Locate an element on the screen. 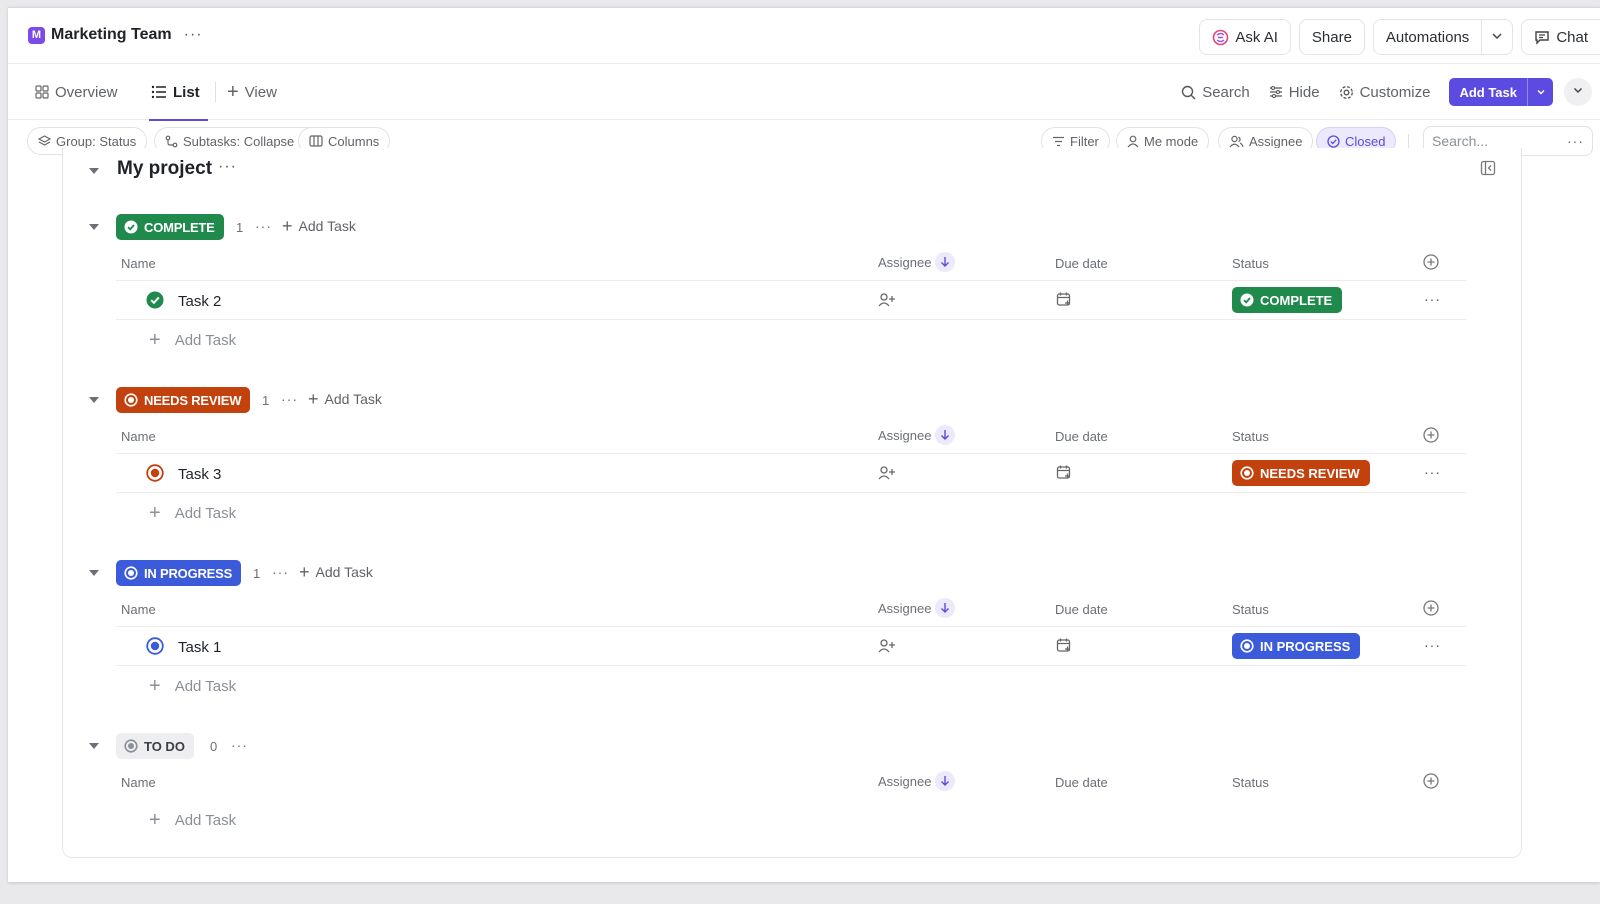 The width and height of the screenshot is (1600, 904). tab-overview: Overview is located at coordinates (76, 92).